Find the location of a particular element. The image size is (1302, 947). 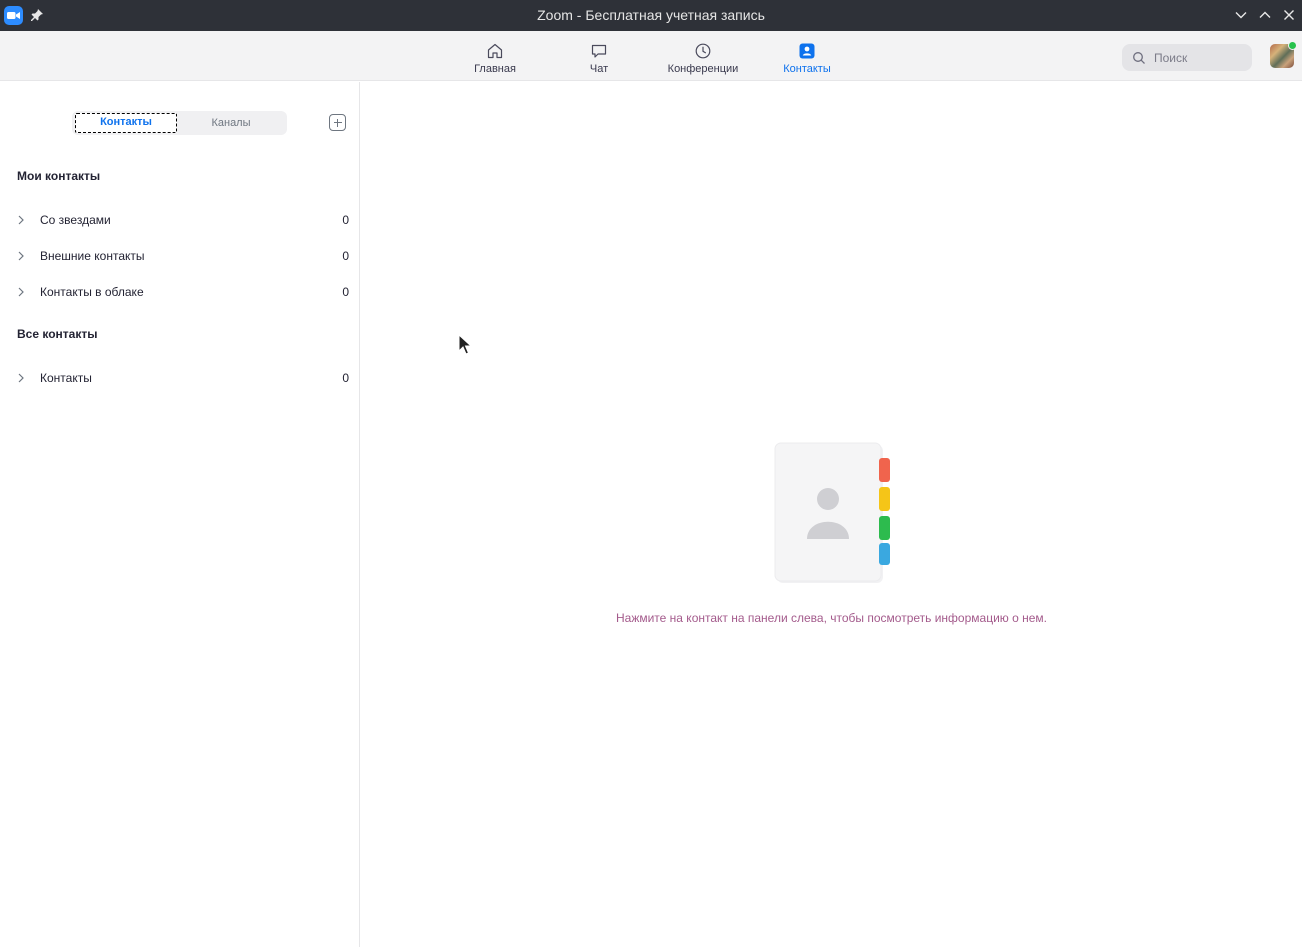

window-title: Zoom - Бесплатная учетная запись is located at coordinates (651, 15).